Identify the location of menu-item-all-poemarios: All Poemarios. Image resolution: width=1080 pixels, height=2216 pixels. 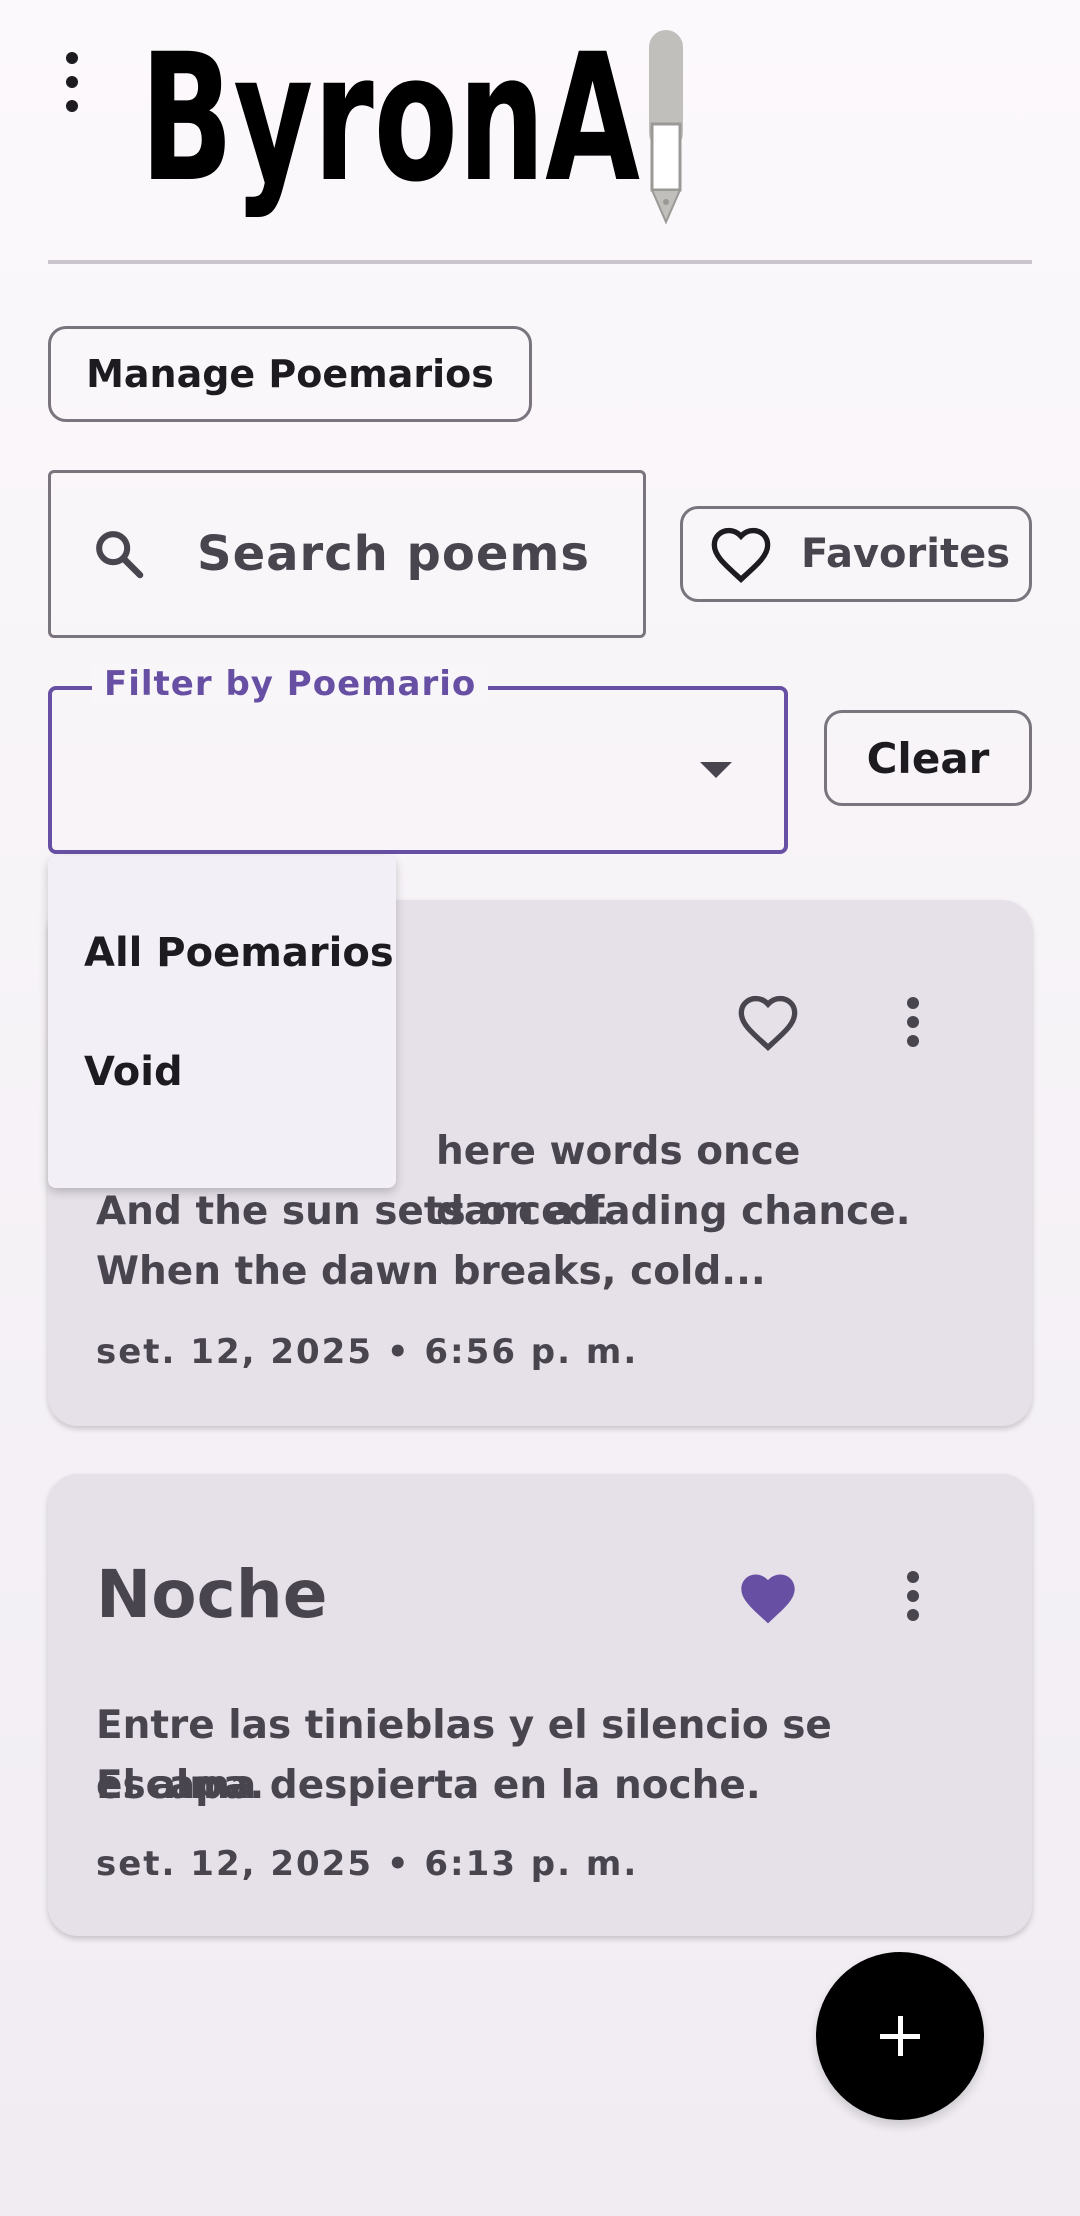
(222, 950).